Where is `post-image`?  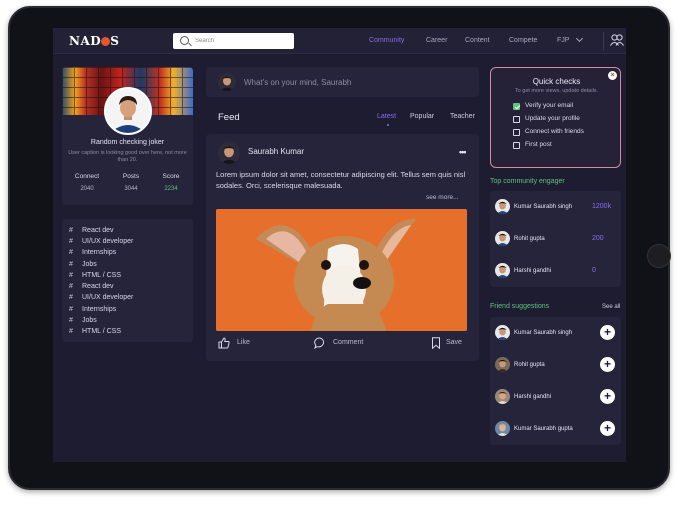
post-image is located at coordinates (341, 270).